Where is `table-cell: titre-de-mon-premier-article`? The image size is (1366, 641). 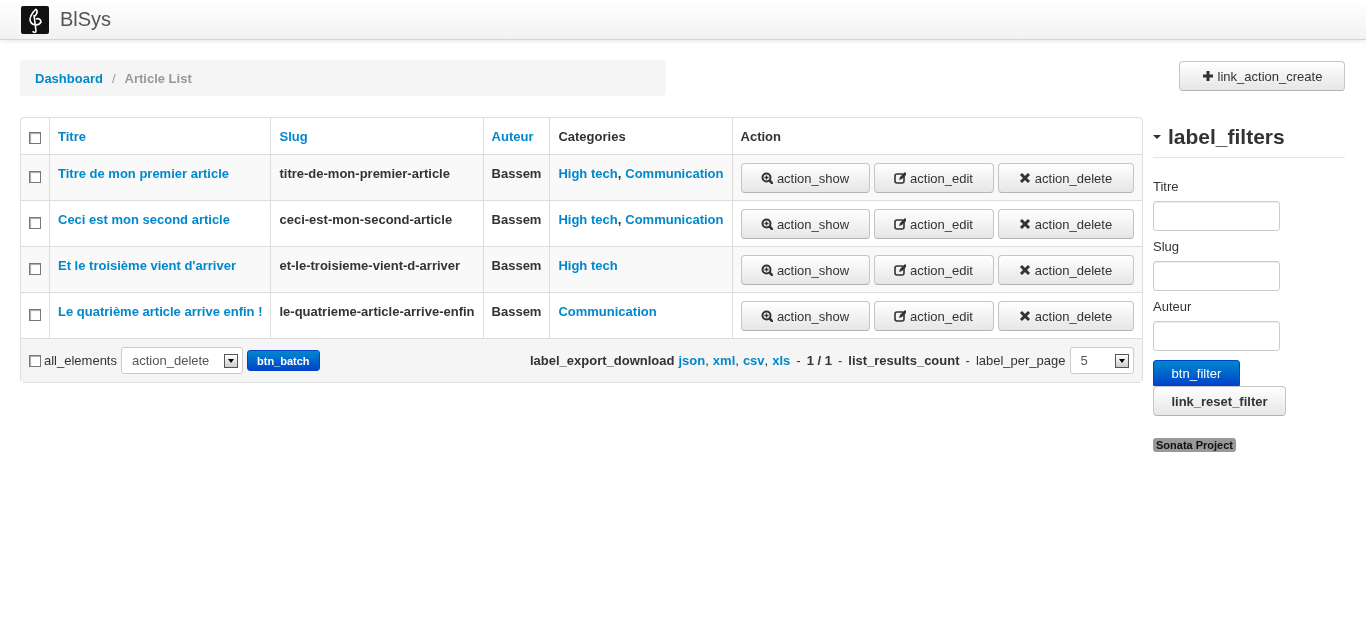 table-cell: titre-de-mon-premier-article is located at coordinates (376, 177).